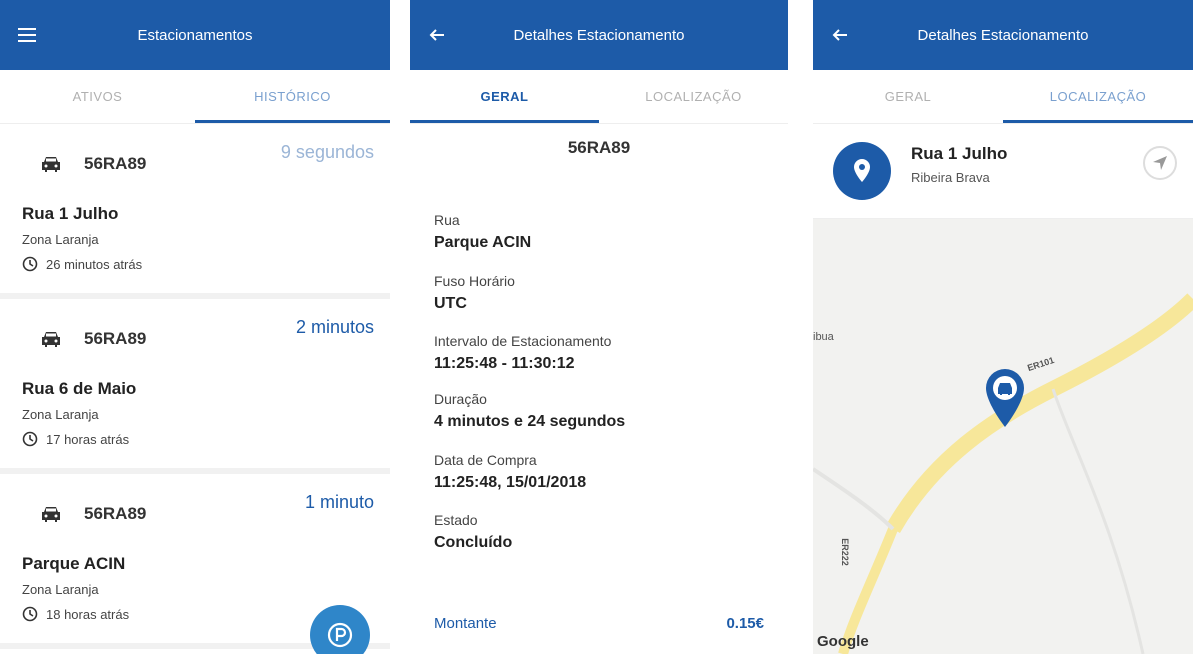 The image size is (1193, 654). Describe the element at coordinates (959, 153) in the screenshot. I see `location-street: Rua 1 Julho` at that location.